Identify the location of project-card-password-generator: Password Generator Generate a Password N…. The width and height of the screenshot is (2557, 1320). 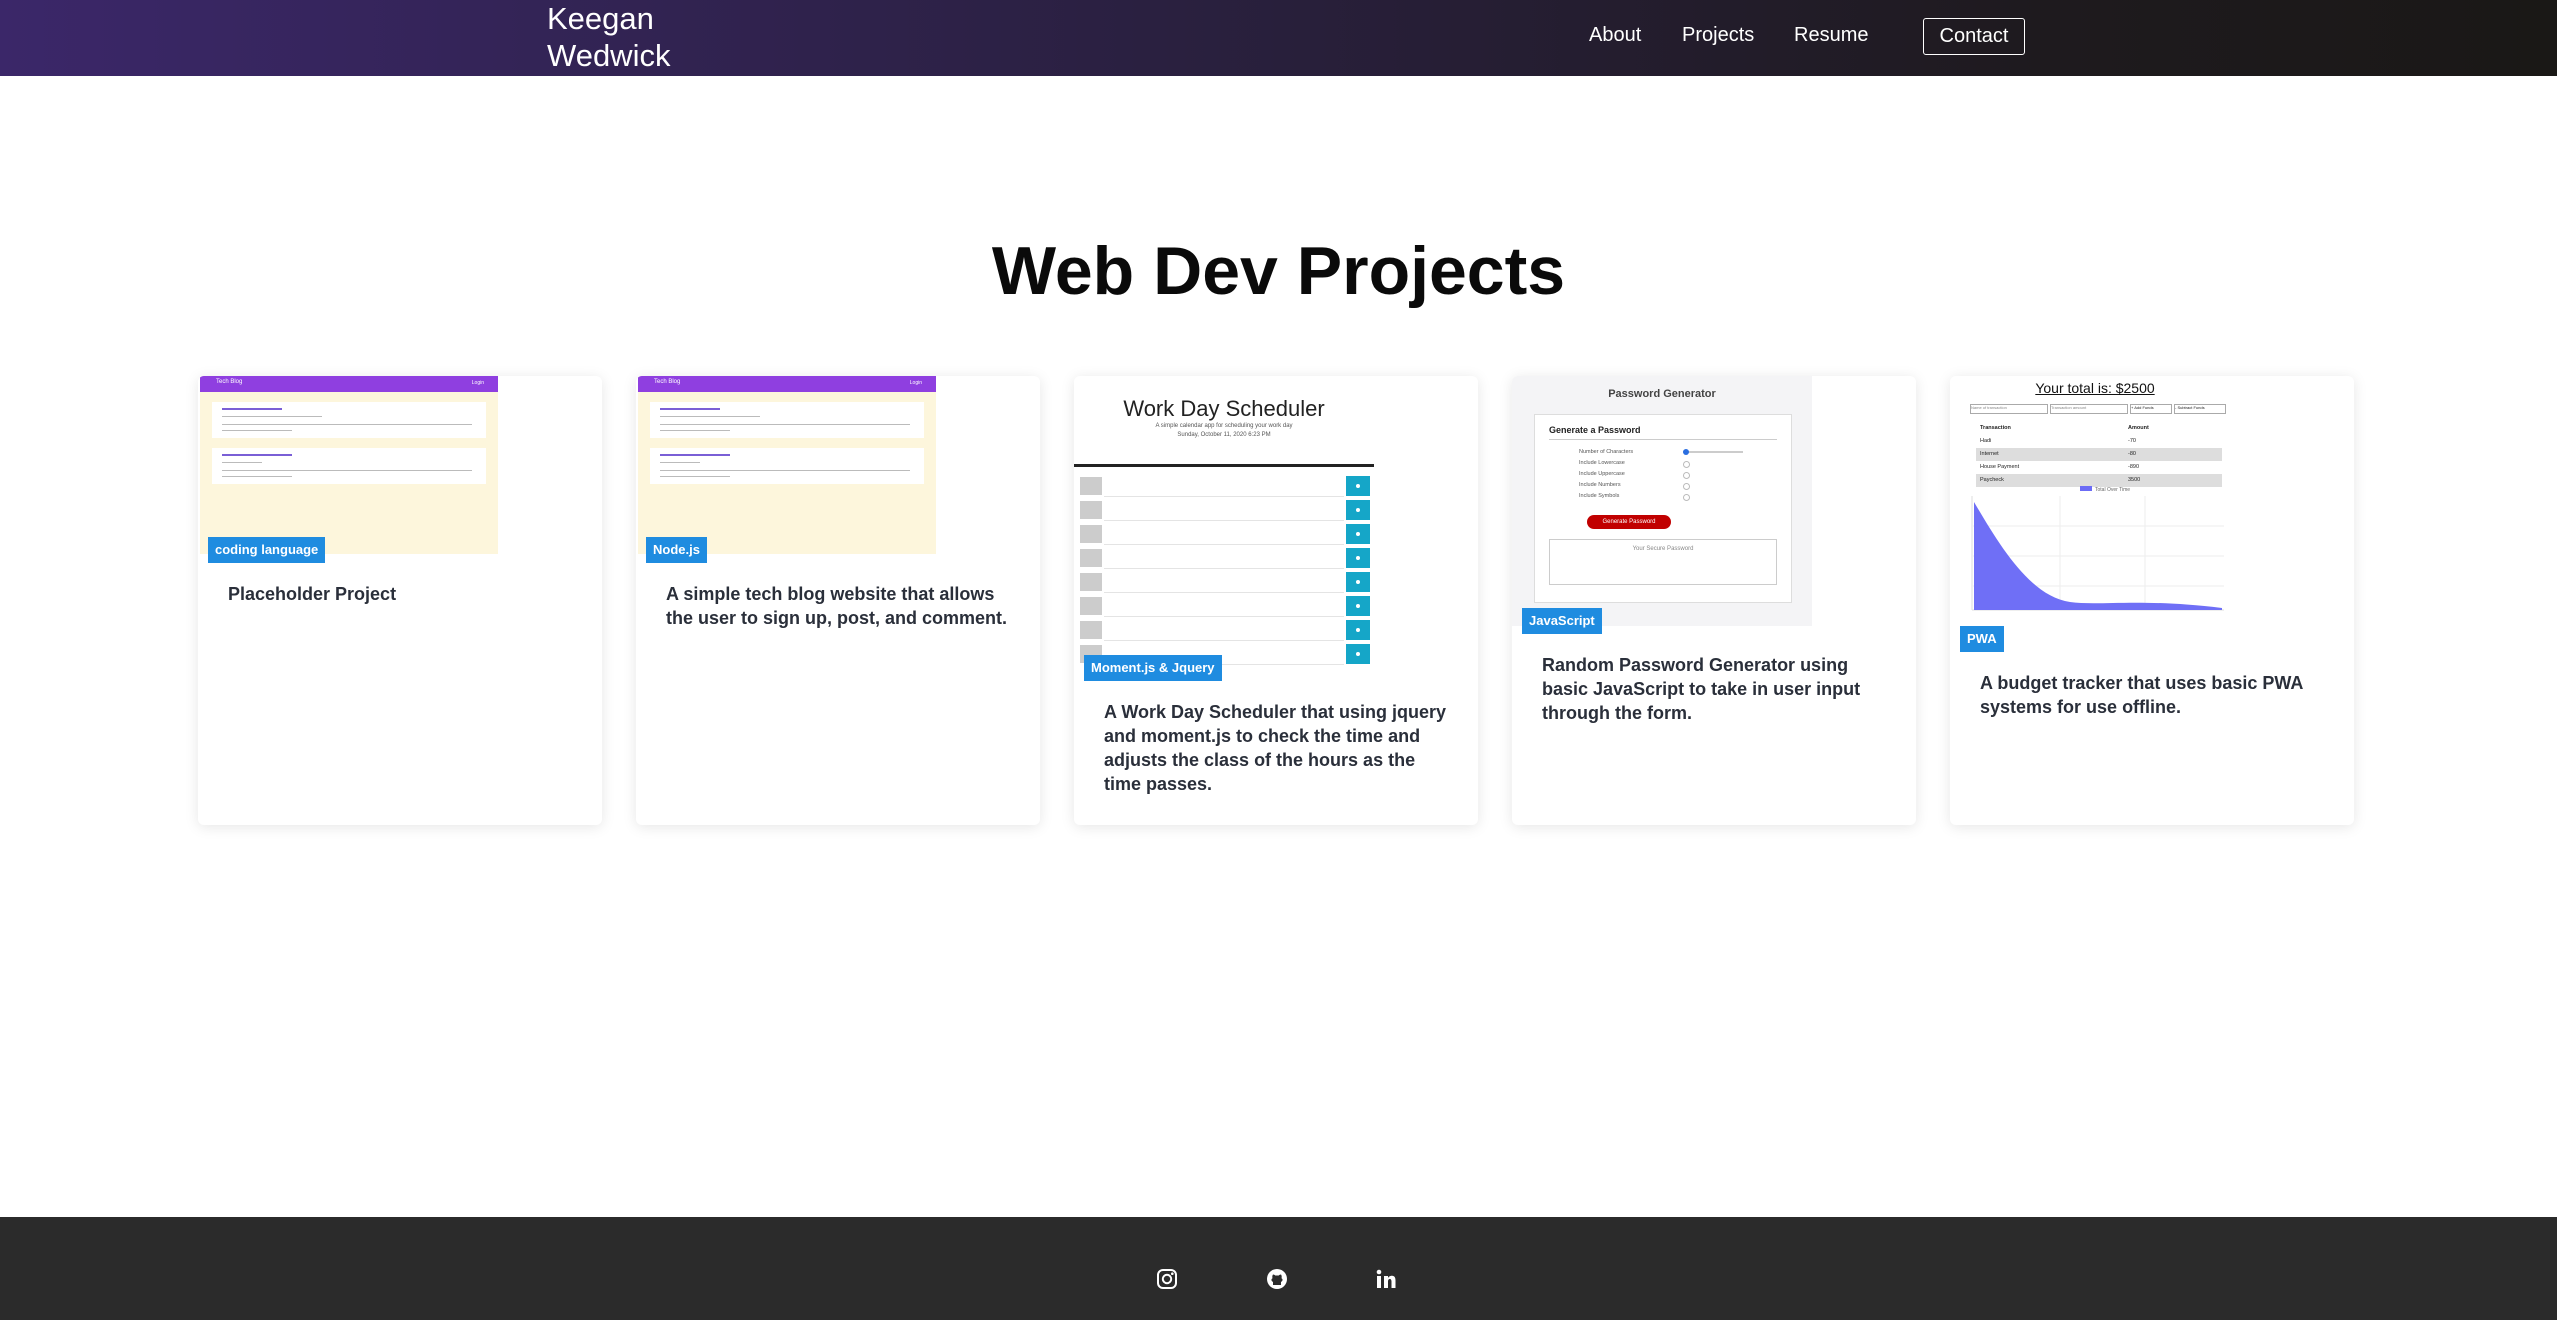
(1714, 600).